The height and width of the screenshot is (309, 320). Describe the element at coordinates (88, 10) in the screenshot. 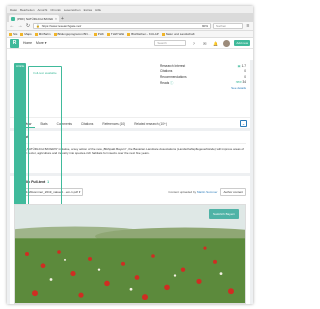

I see `menu-tools: Extras` at that location.